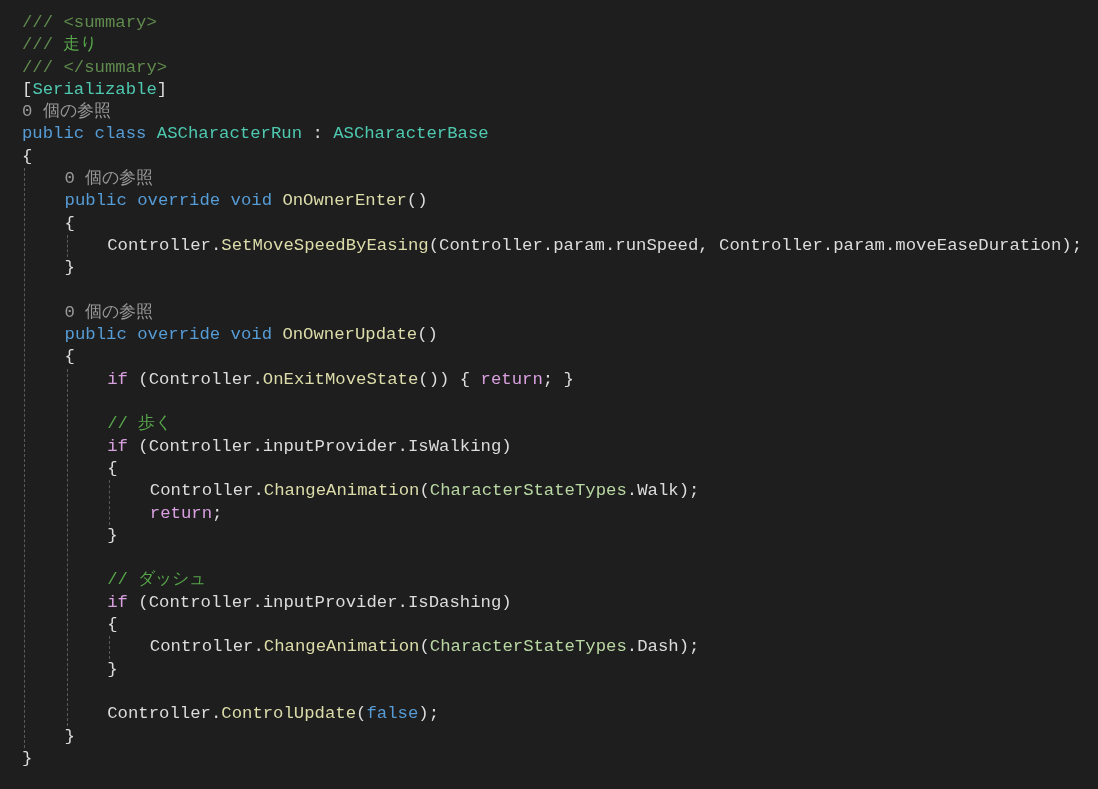 This screenshot has width=1098, height=789. I want to click on code-line: // 歩く, so click(140, 424).